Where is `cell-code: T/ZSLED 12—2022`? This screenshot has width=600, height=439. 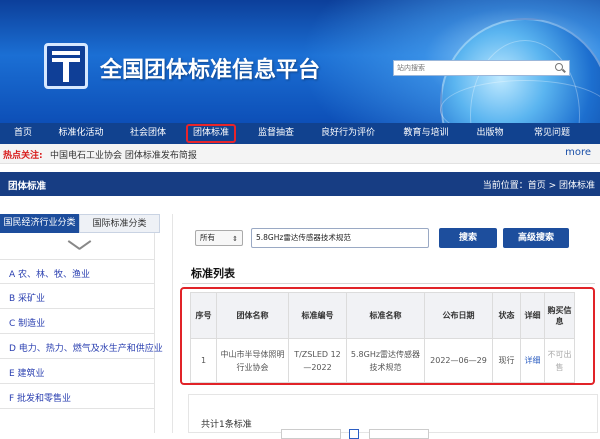 cell-code: T/ZSLED 12—2022 is located at coordinates (317, 360).